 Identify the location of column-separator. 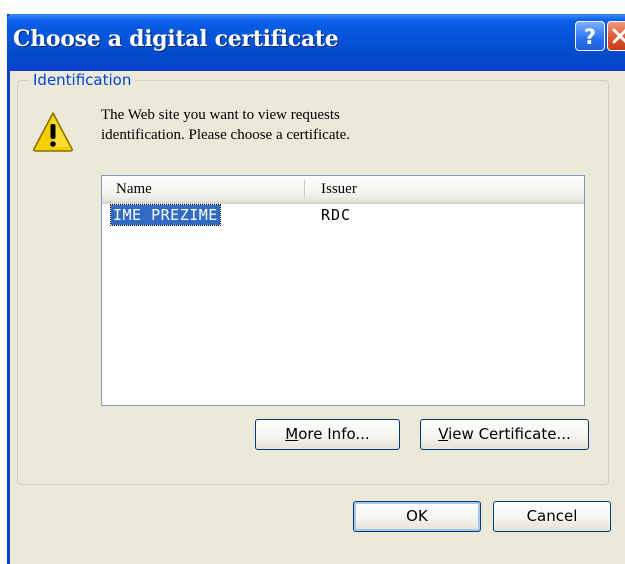
(304, 189).